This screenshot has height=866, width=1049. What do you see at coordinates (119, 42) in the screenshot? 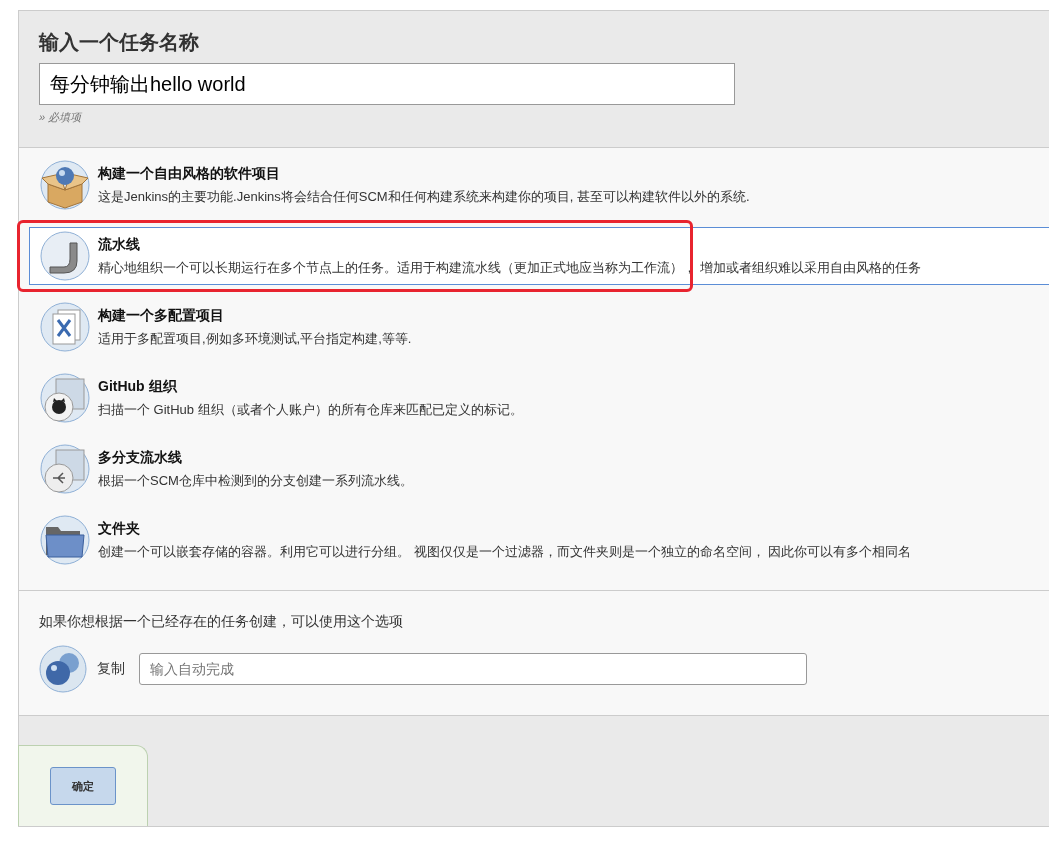
I see `section-title: 输入一个任务名称` at bounding box center [119, 42].